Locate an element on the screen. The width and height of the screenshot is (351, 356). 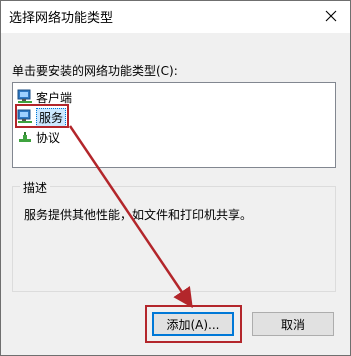
close-icon is located at coordinates (331, 16).